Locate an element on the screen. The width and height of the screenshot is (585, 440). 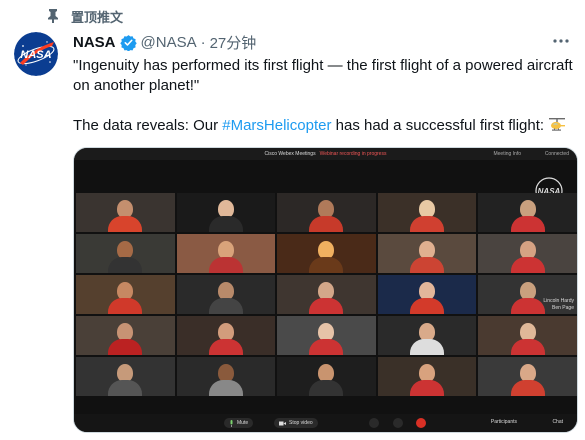
pinned-indicator: 置顶推文 is located at coordinates (84, 16).